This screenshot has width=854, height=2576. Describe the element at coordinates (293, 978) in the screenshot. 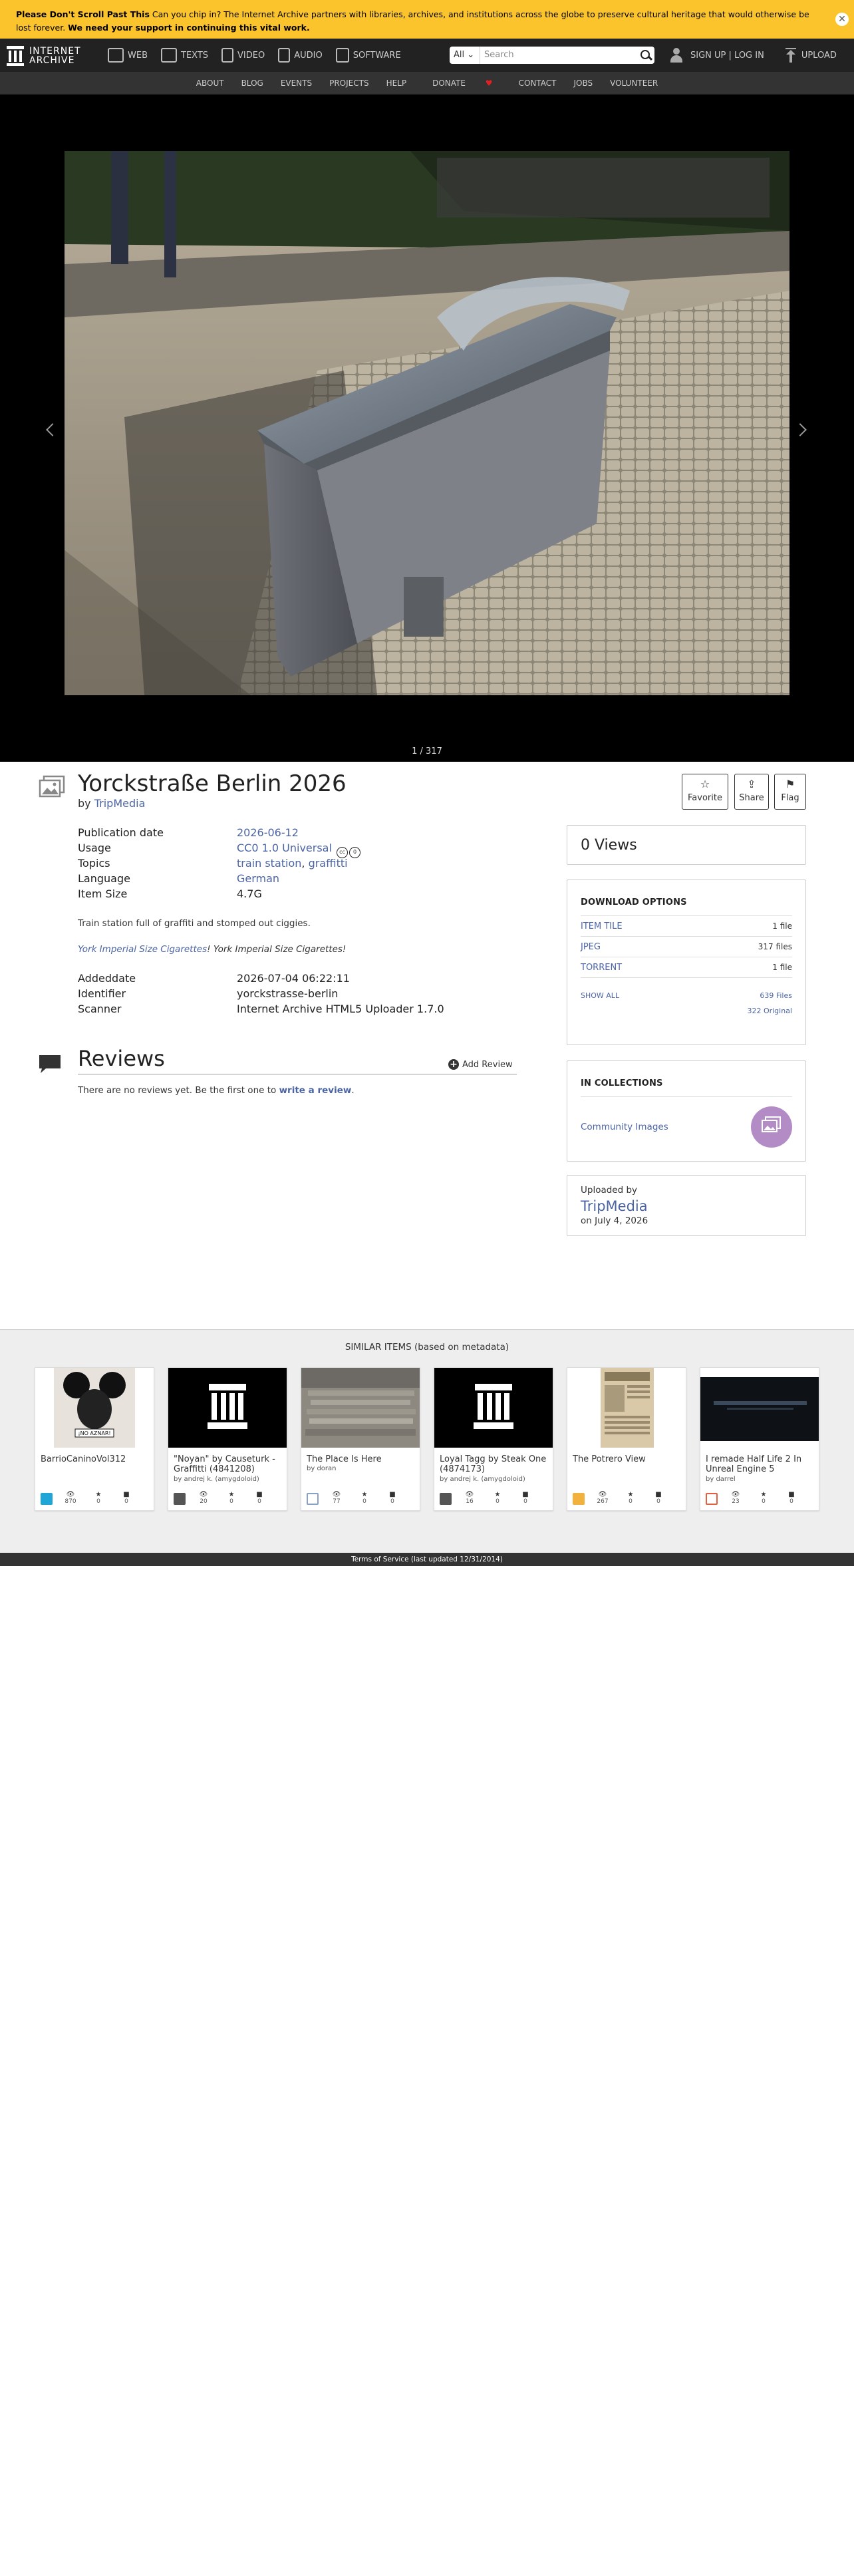

I see `addeddate-value: 2026-07-04 06:22:11` at that location.